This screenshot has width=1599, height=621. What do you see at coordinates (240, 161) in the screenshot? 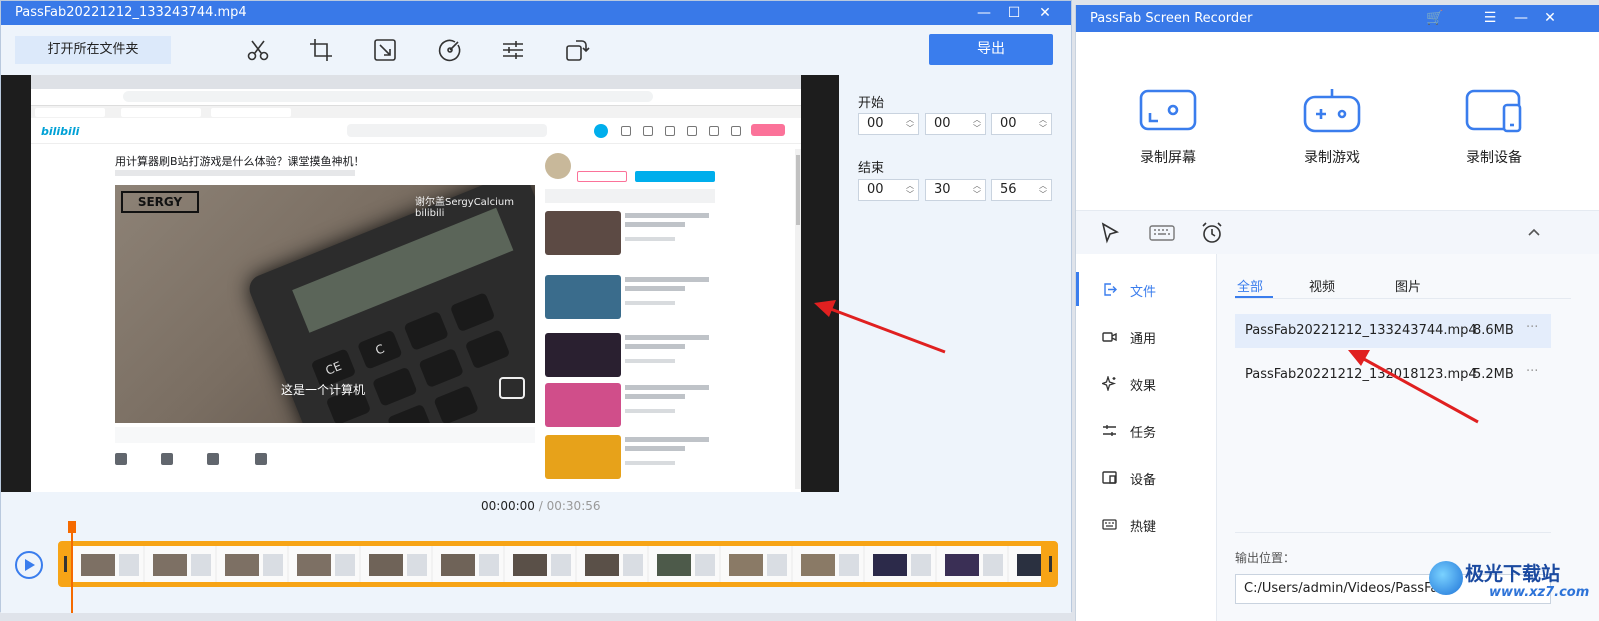
I see `video-title: 用计算器刷B站打游戏是什么体验？课堂摸鱼神机！` at bounding box center [240, 161].